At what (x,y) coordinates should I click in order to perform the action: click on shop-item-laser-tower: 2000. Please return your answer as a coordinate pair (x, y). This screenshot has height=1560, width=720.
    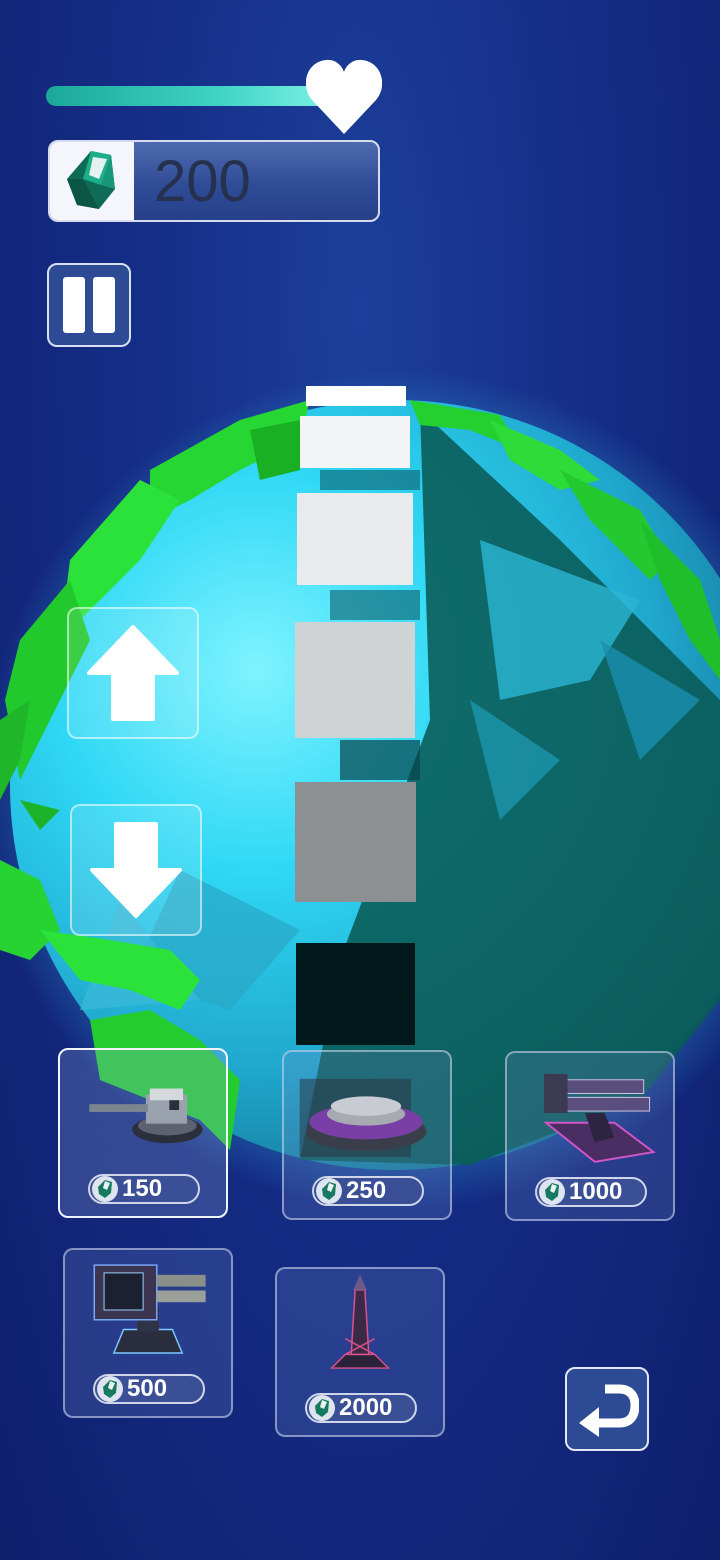
    Looking at the image, I should click on (360, 1352).